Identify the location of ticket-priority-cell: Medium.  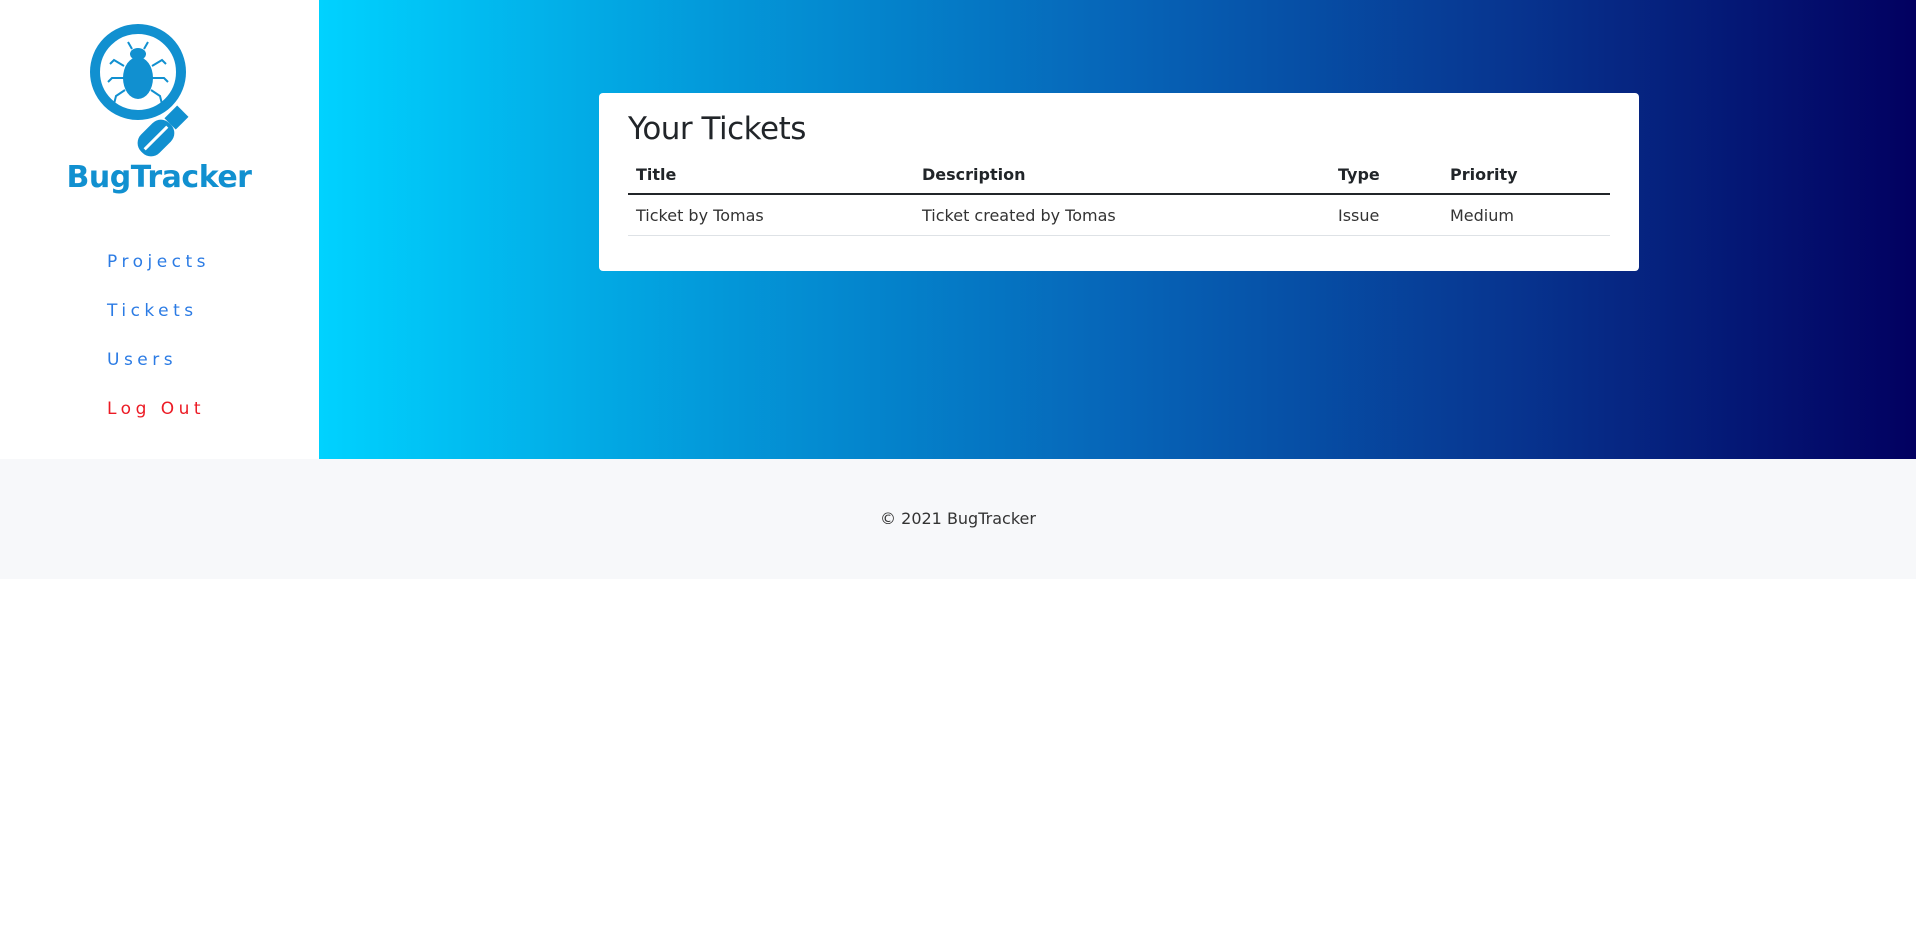
(1526, 215).